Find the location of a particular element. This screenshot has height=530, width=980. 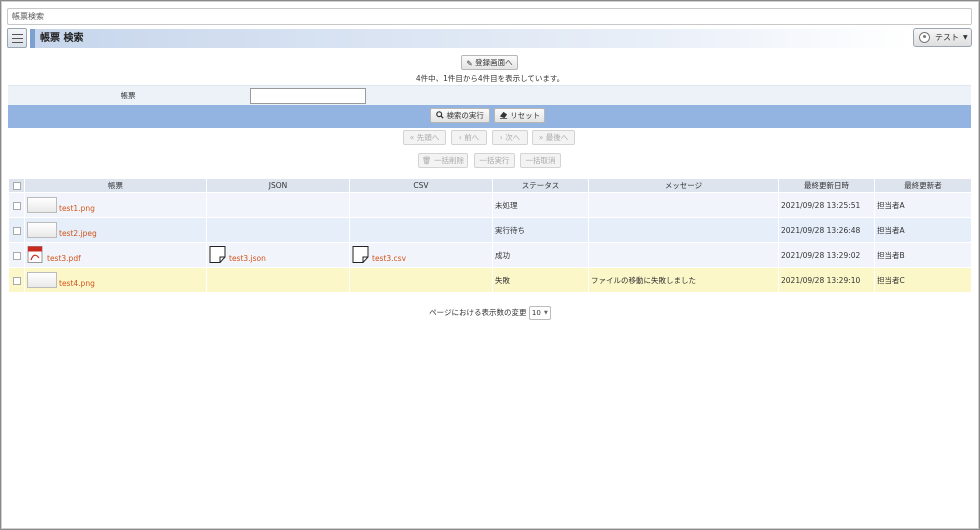

double-chevron-left-icon: « is located at coordinates (412, 137).